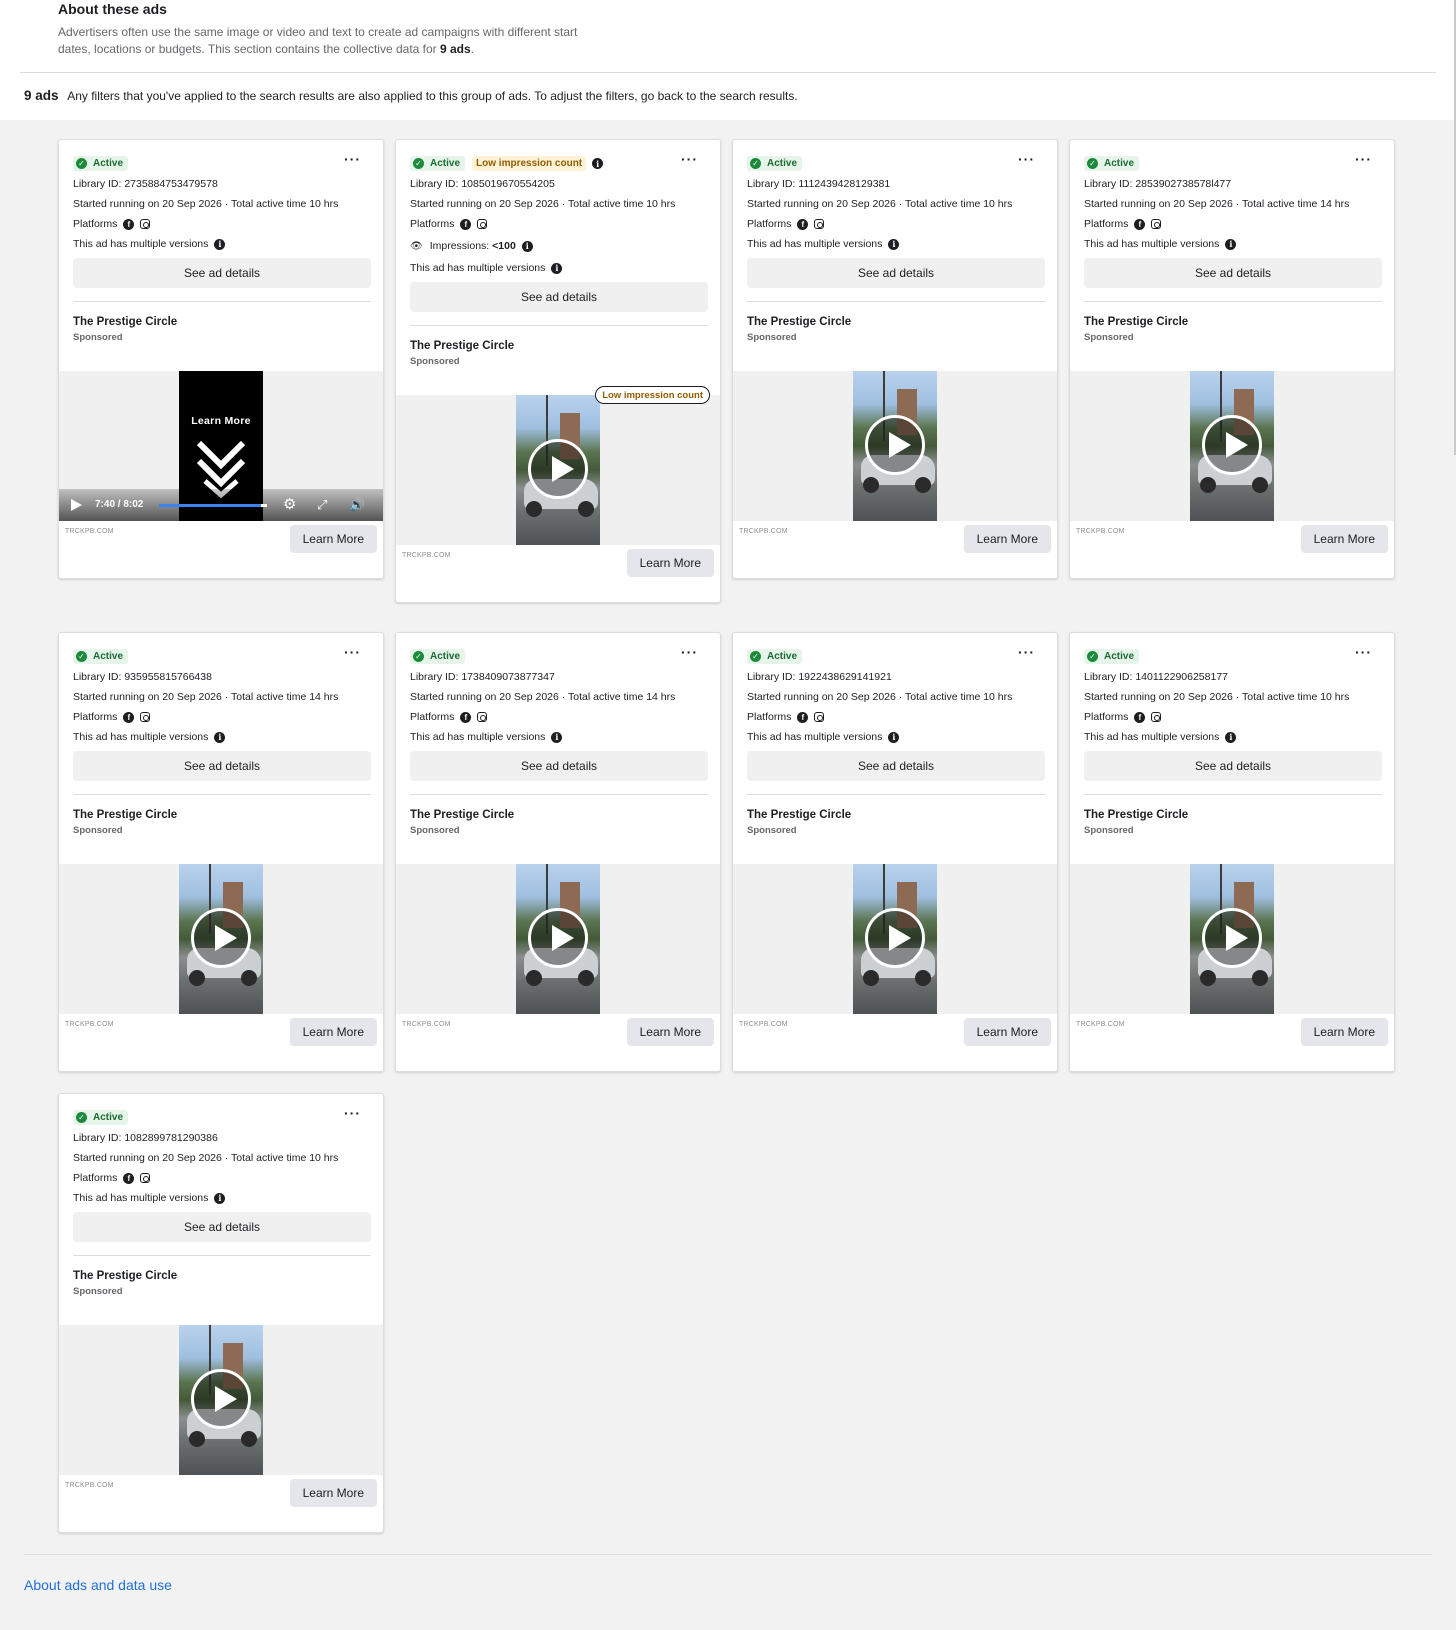  I want to click on fullscreen-icon: ⤢, so click(322, 504).